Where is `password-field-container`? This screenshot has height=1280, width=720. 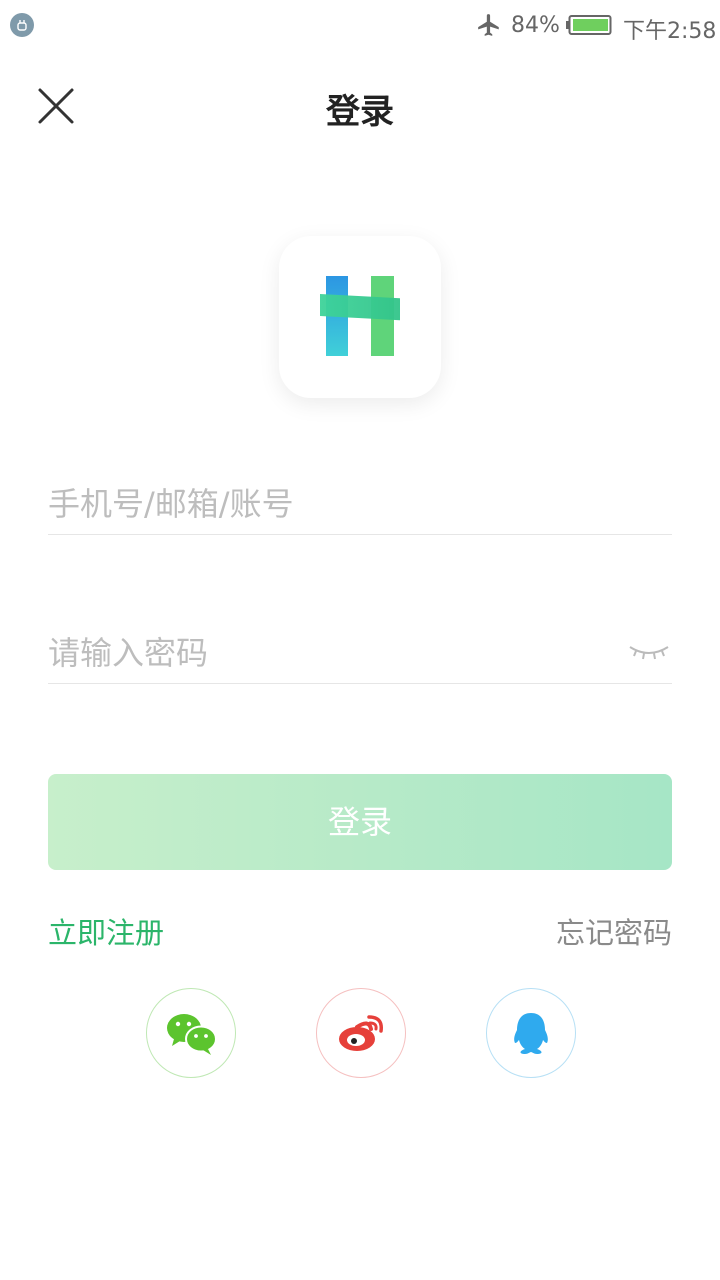 password-field-container is located at coordinates (360, 653).